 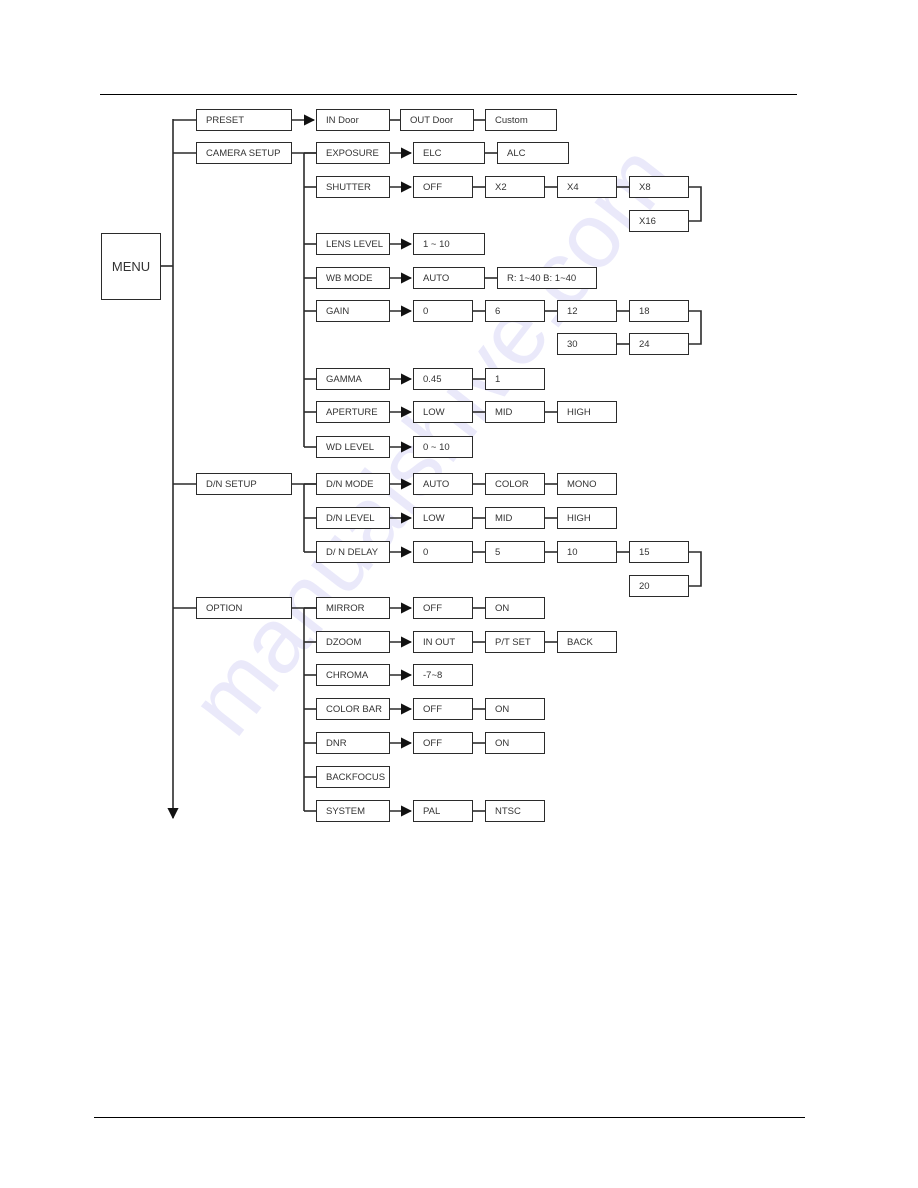 What do you see at coordinates (353, 777) in the screenshot?
I see `item-backfocus: BACKFOCUS` at bounding box center [353, 777].